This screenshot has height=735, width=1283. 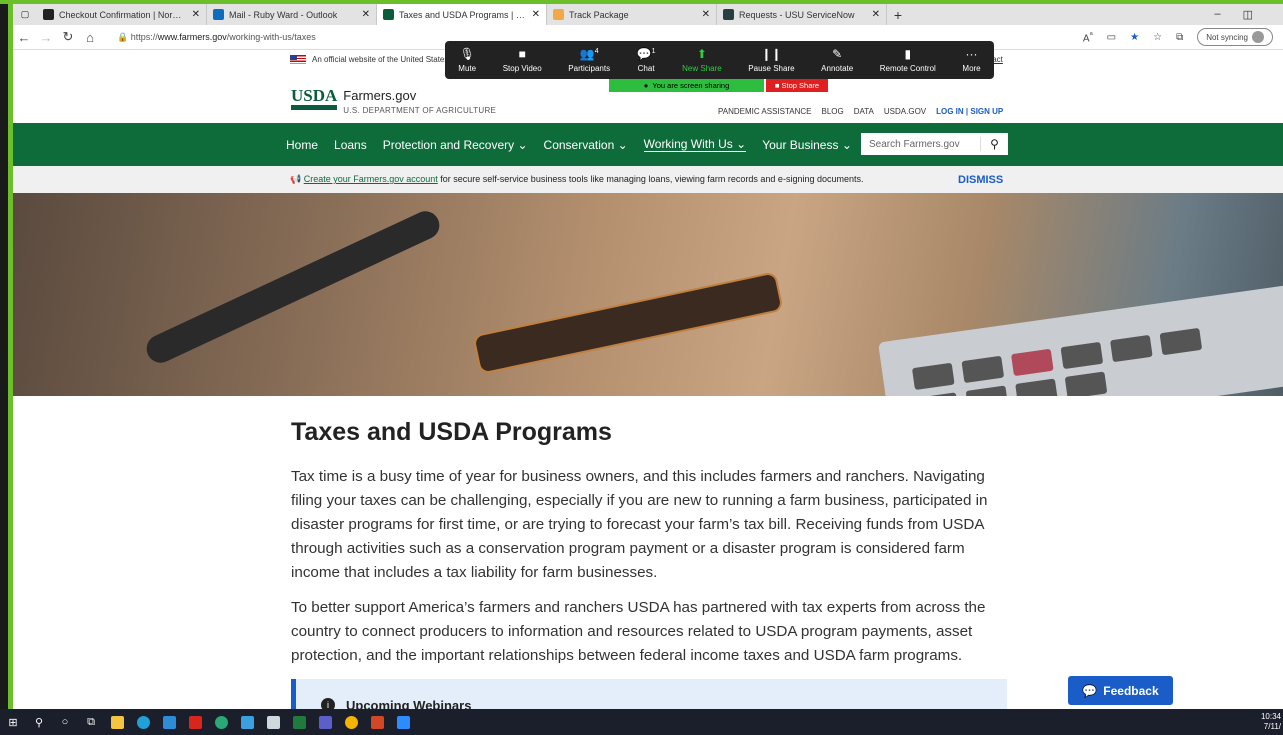 I want to click on zoom-badge: 1, so click(x=653, y=51).